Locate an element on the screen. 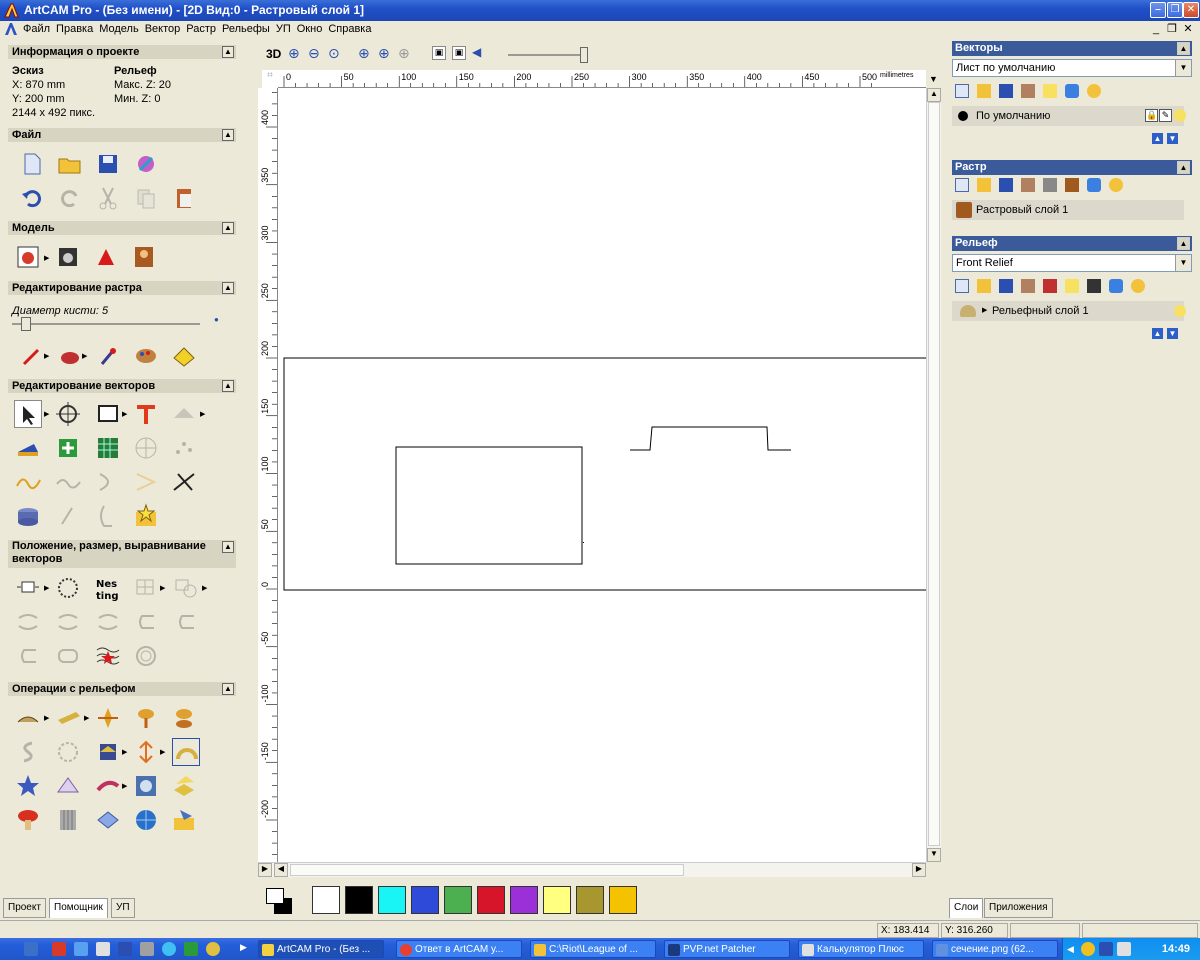 The height and width of the screenshot is (960, 1200). open-raster-icon is located at coordinates (984, 185).